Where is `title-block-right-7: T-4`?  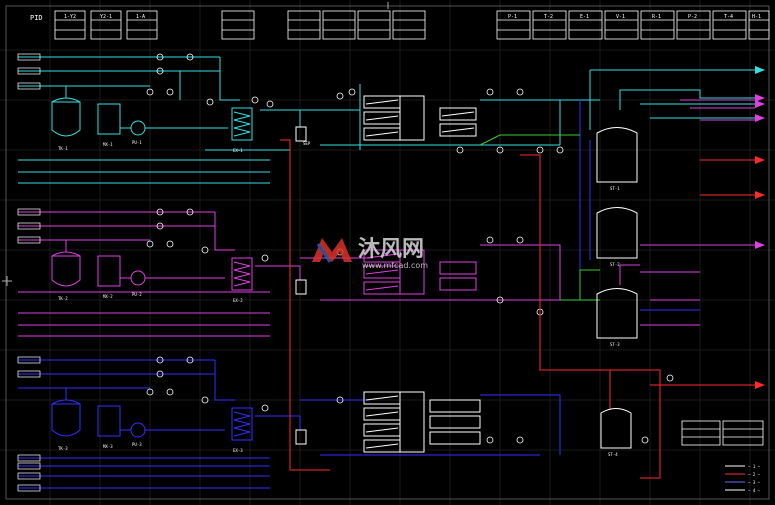
title-block-right-7: T-4 is located at coordinates (728, 17).